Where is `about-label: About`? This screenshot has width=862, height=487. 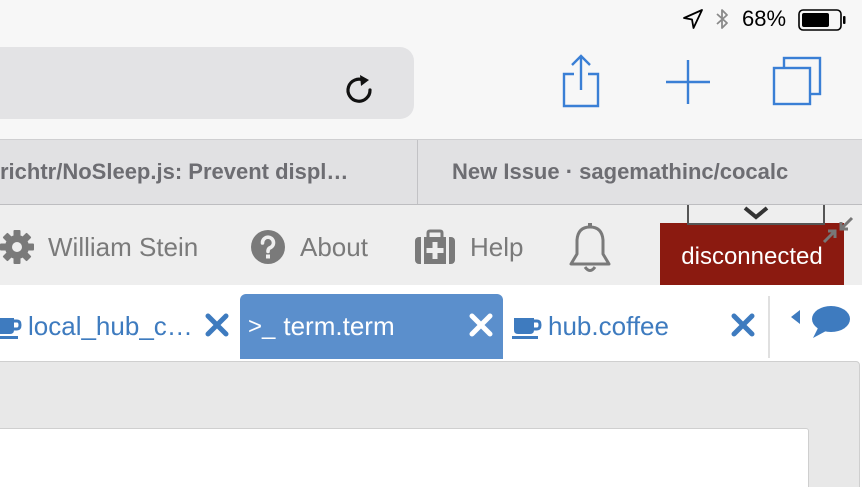 about-label: About is located at coordinates (334, 246).